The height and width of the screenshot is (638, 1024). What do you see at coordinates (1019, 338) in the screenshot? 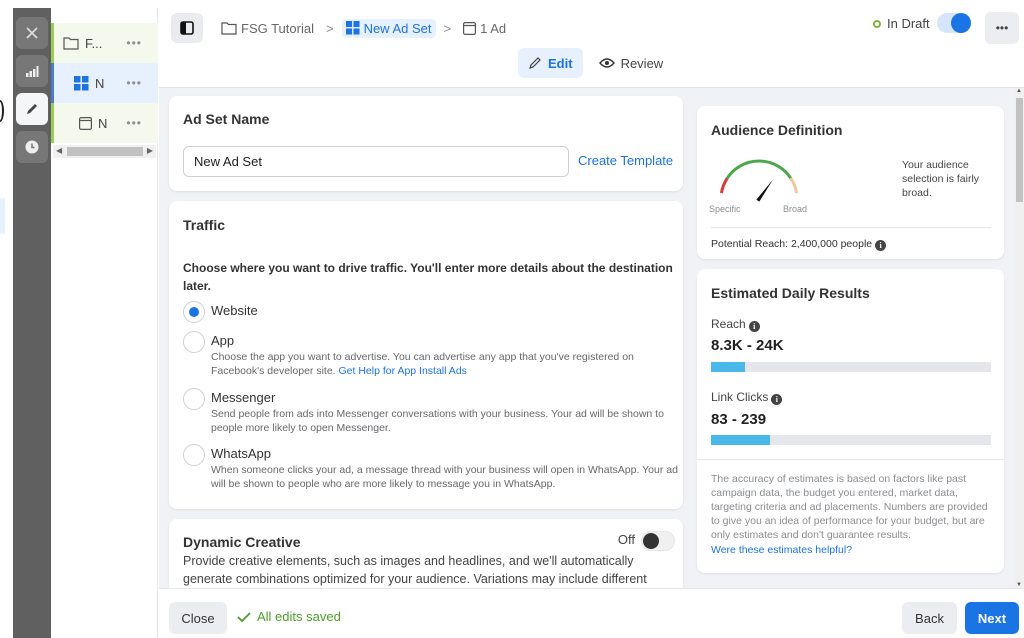
I see `main-vertical-scrollbar: ▲ ▼` at bounding box center [1019, 338].